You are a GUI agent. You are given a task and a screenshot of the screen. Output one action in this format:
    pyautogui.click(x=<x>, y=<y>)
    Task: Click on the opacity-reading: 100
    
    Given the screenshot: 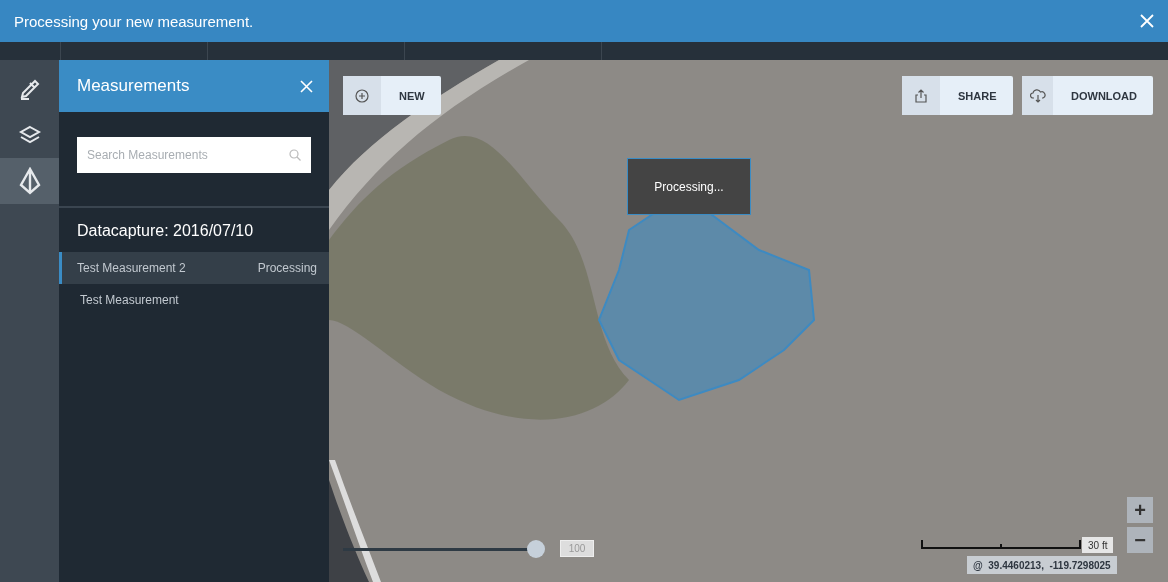 What is the action you would take?
    pyautogui.click(x=577, y=548)
    